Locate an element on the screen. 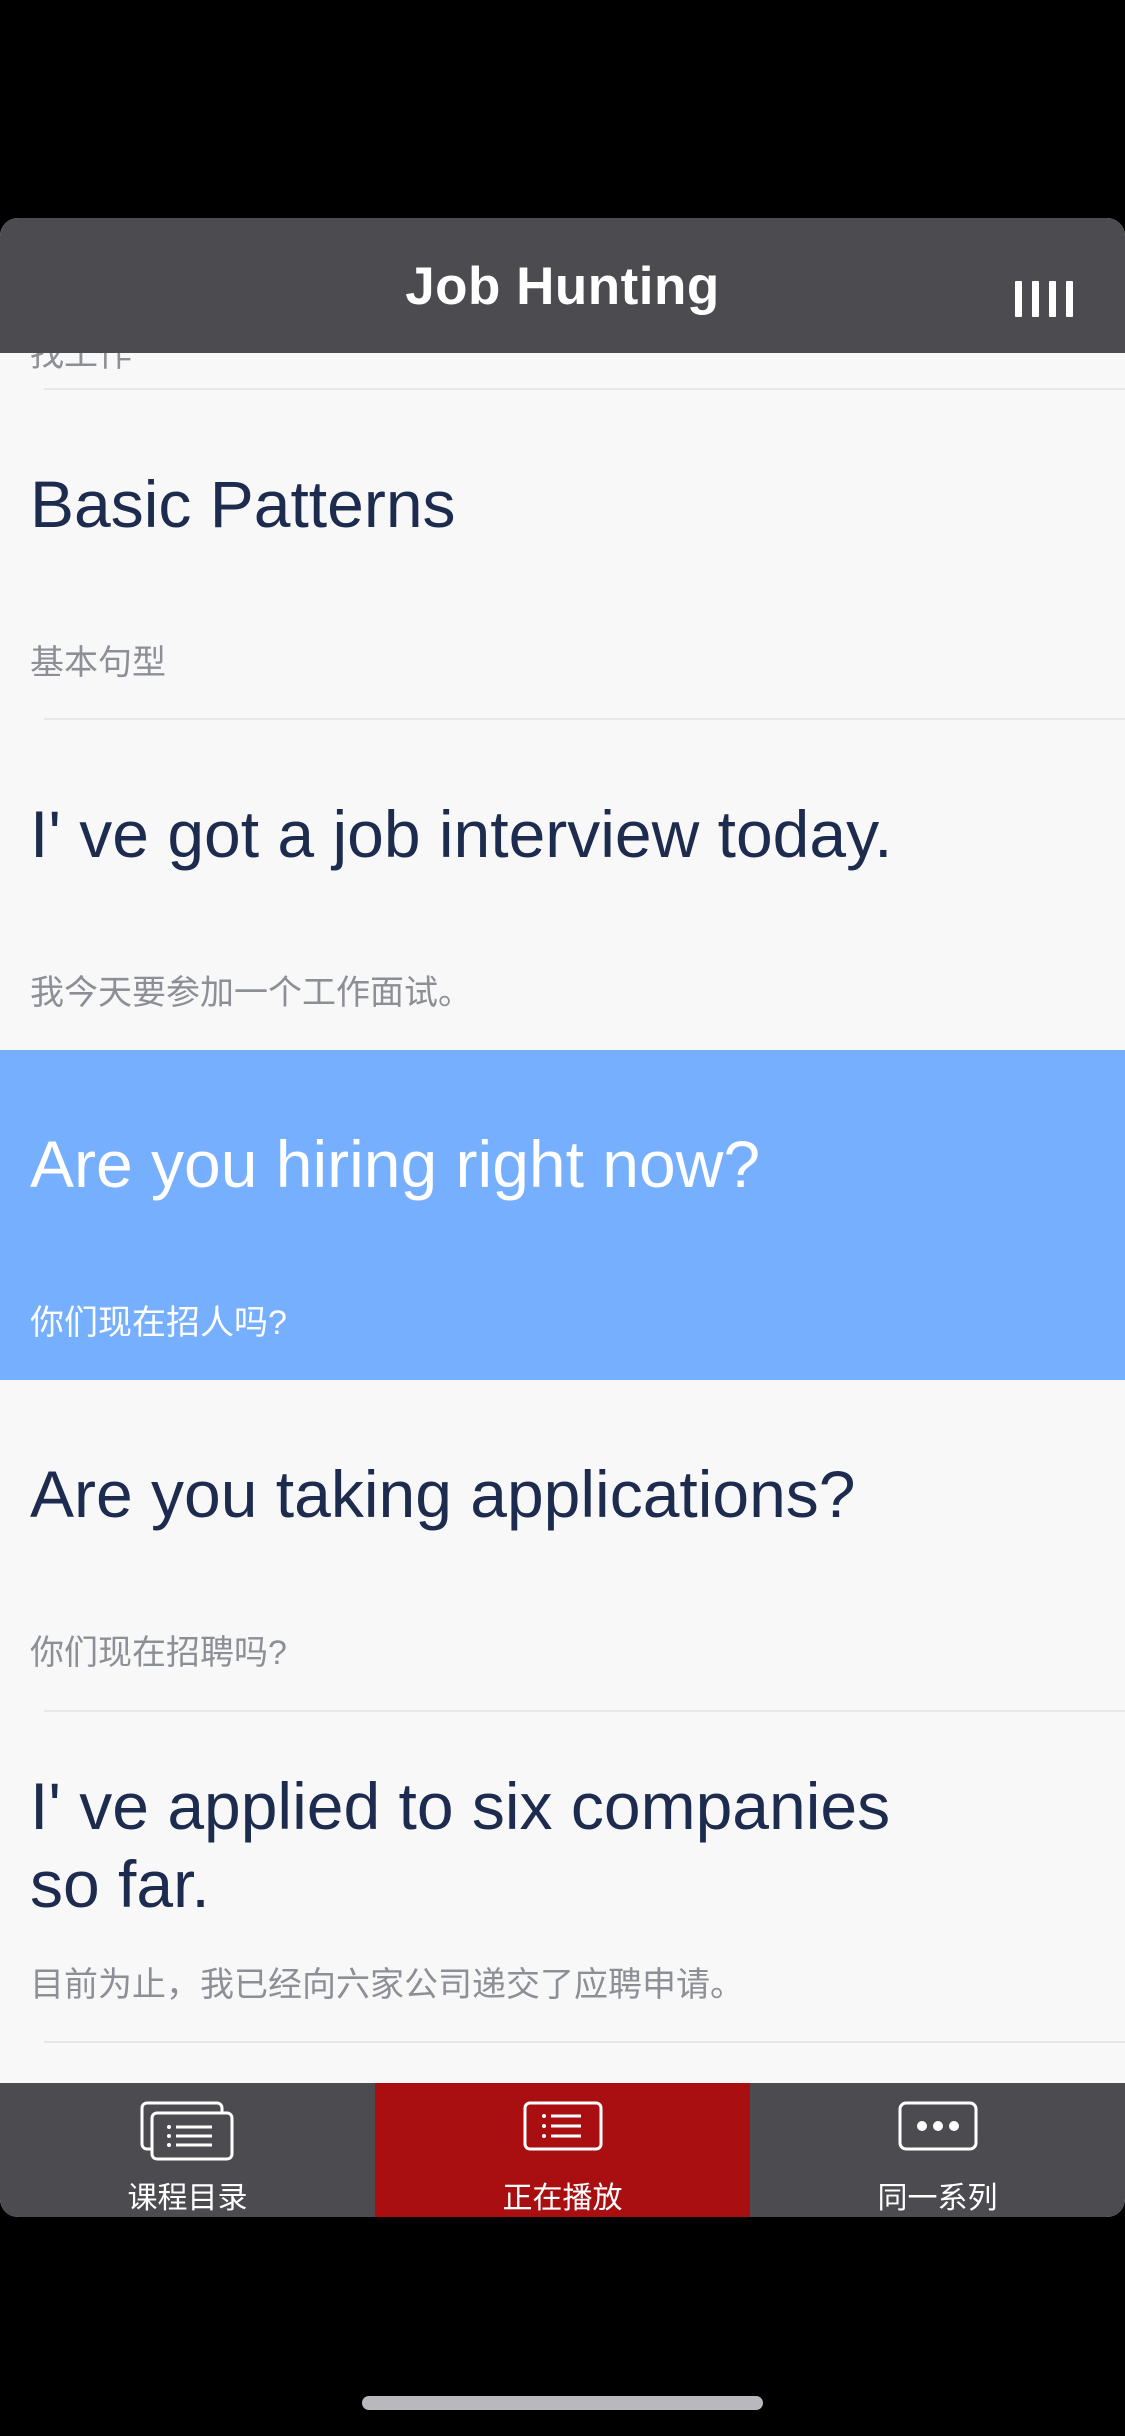  tab-label: 正在播放 is located at coordinates (562, 2198).